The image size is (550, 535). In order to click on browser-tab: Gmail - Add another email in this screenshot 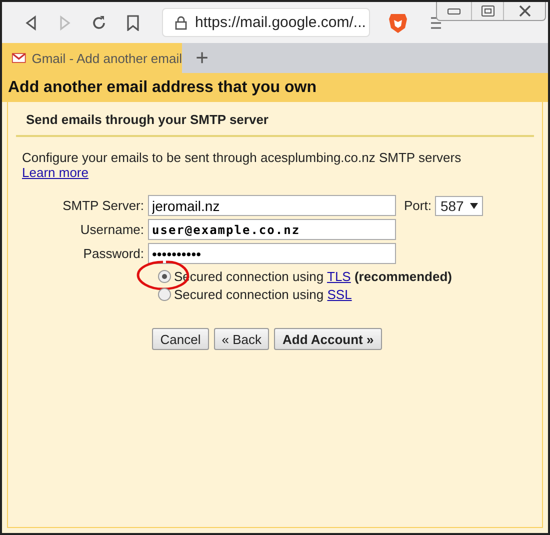, I will do `click(92, 58)`.